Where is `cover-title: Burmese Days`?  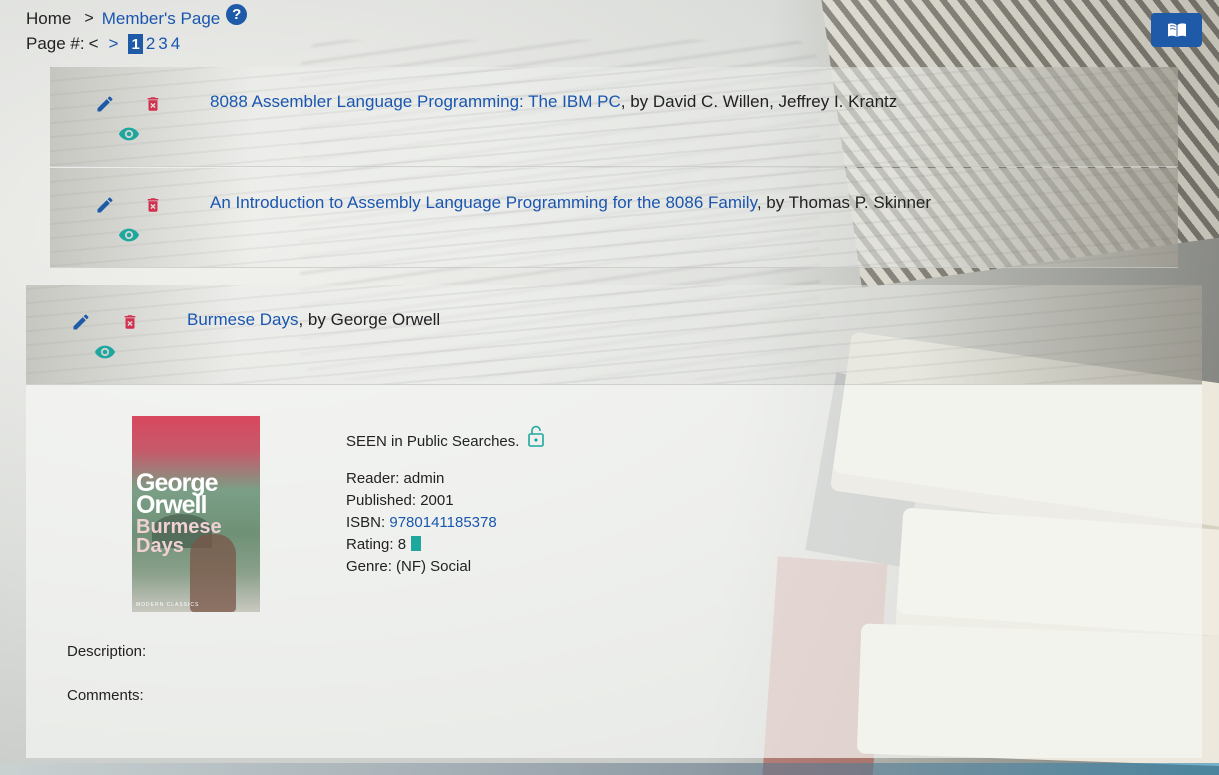 cover-title: Burmese Days is located at coordinates (179, 536).